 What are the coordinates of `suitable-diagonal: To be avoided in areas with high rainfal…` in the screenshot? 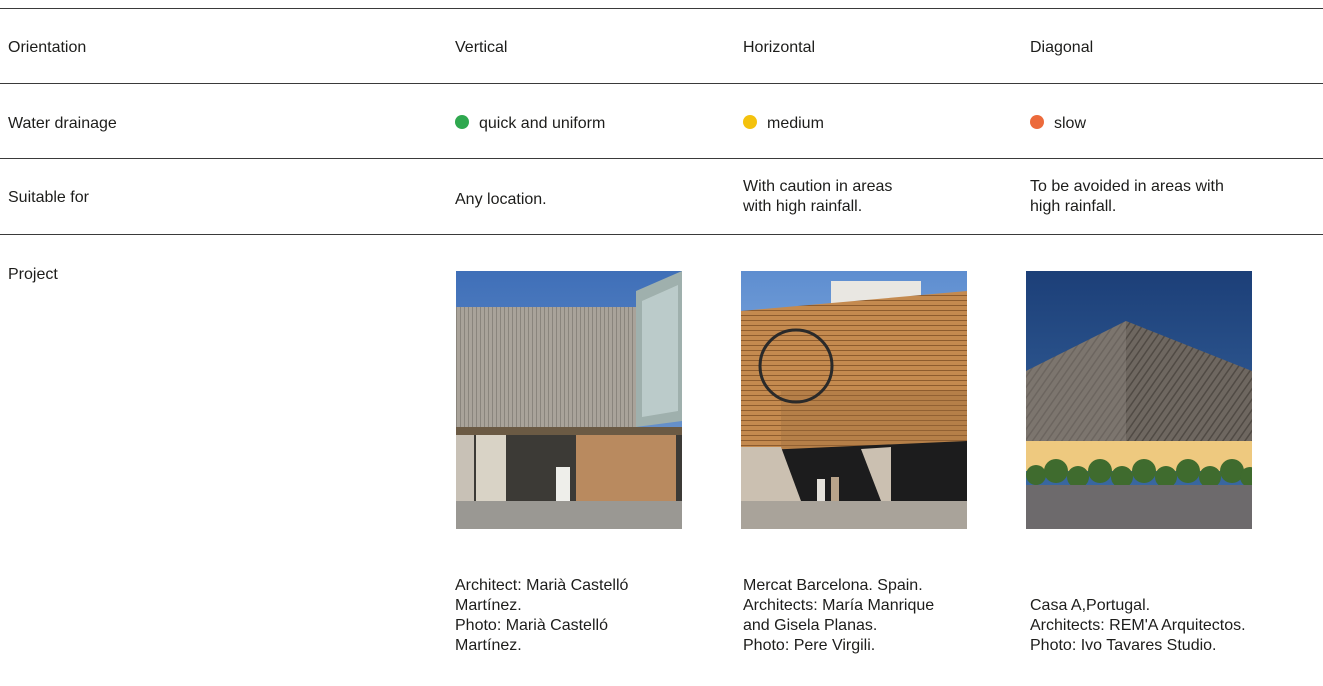 It's located at (1127, 197).